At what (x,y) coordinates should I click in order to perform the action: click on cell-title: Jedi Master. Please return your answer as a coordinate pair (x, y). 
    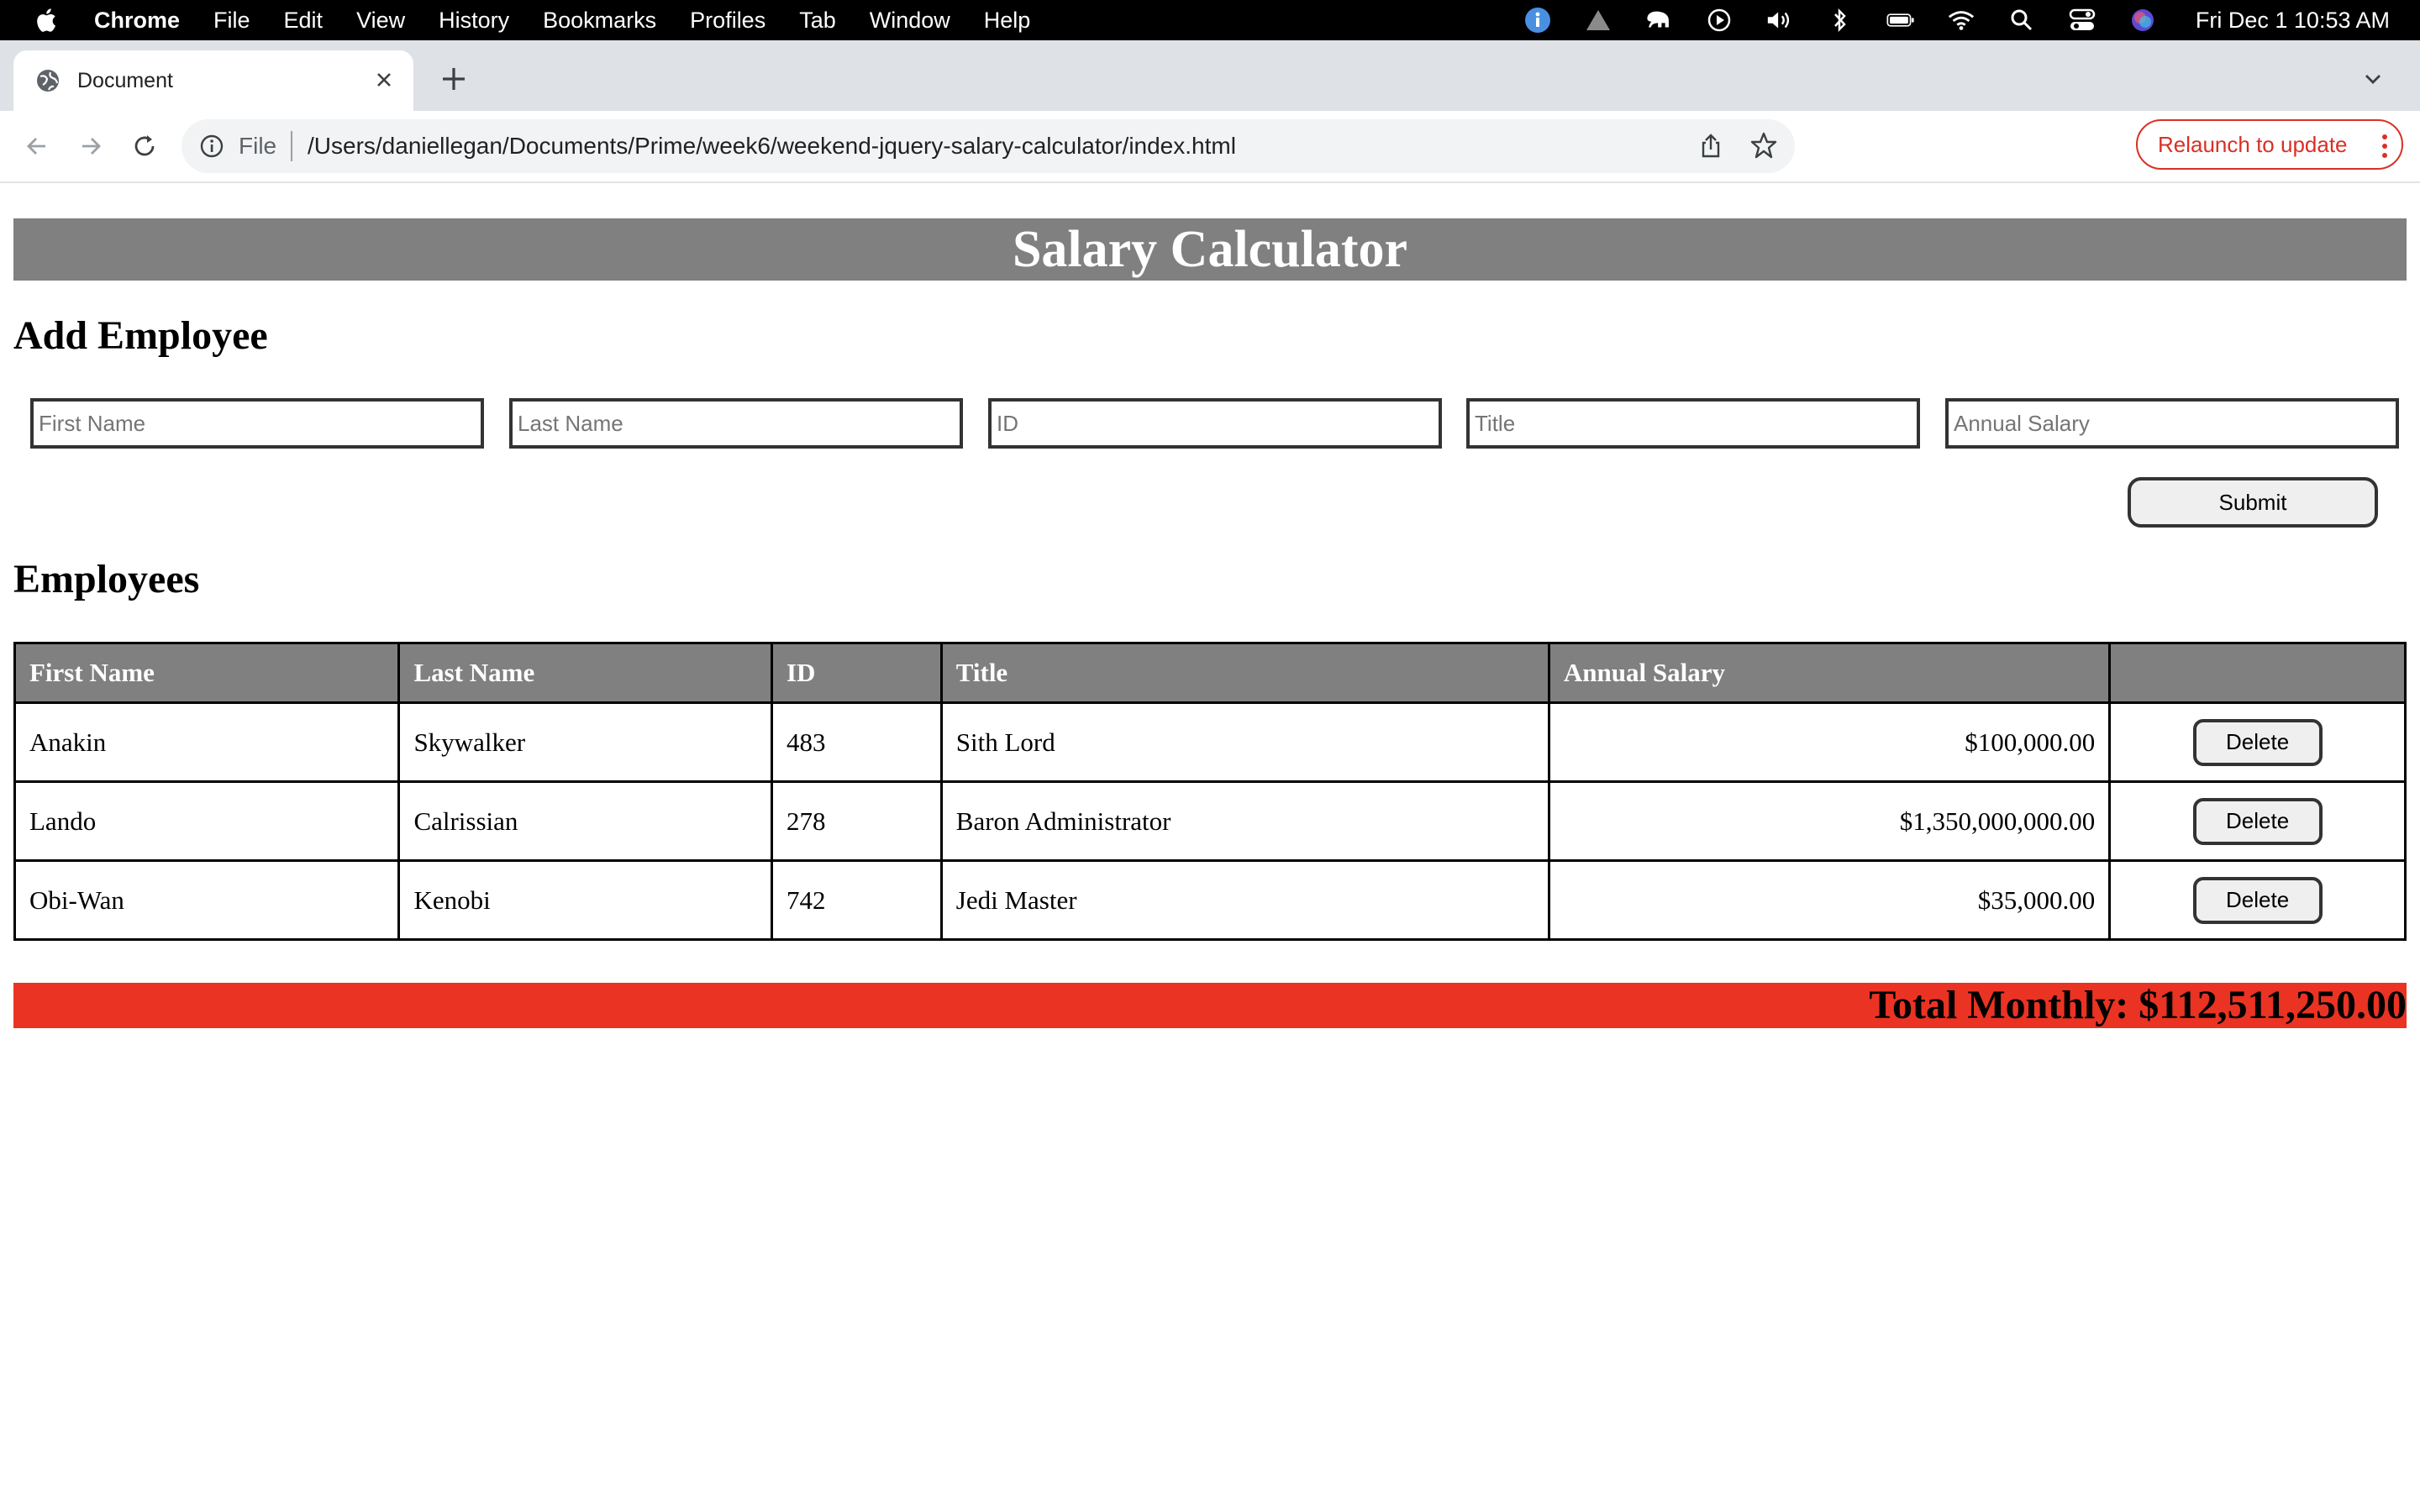
    Looking at the image, I should click on (1244, 900).